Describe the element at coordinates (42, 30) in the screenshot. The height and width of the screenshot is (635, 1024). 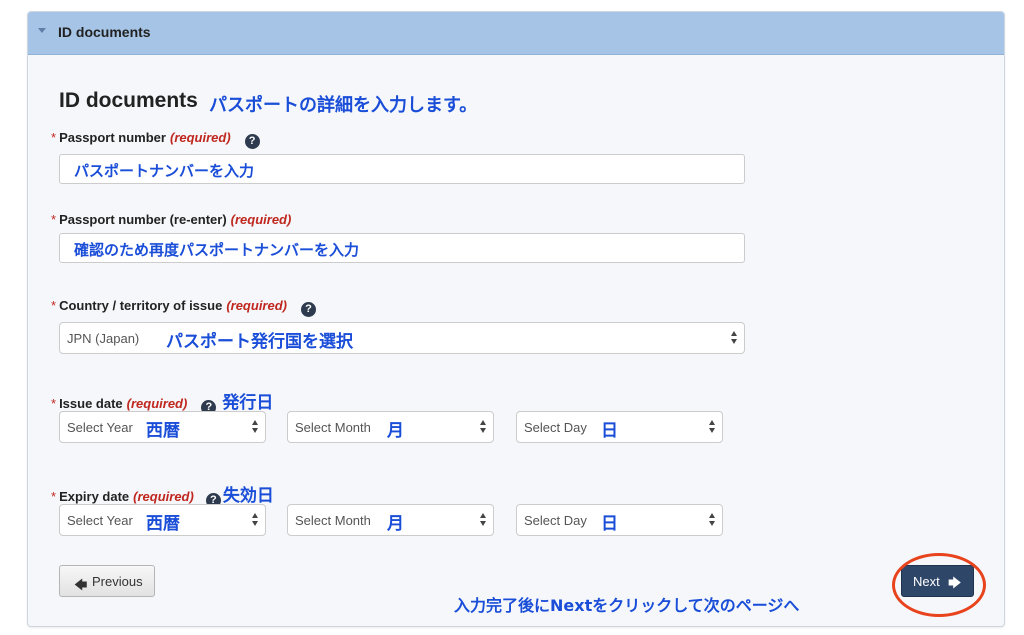
I see `caret-down-icon` at that location.